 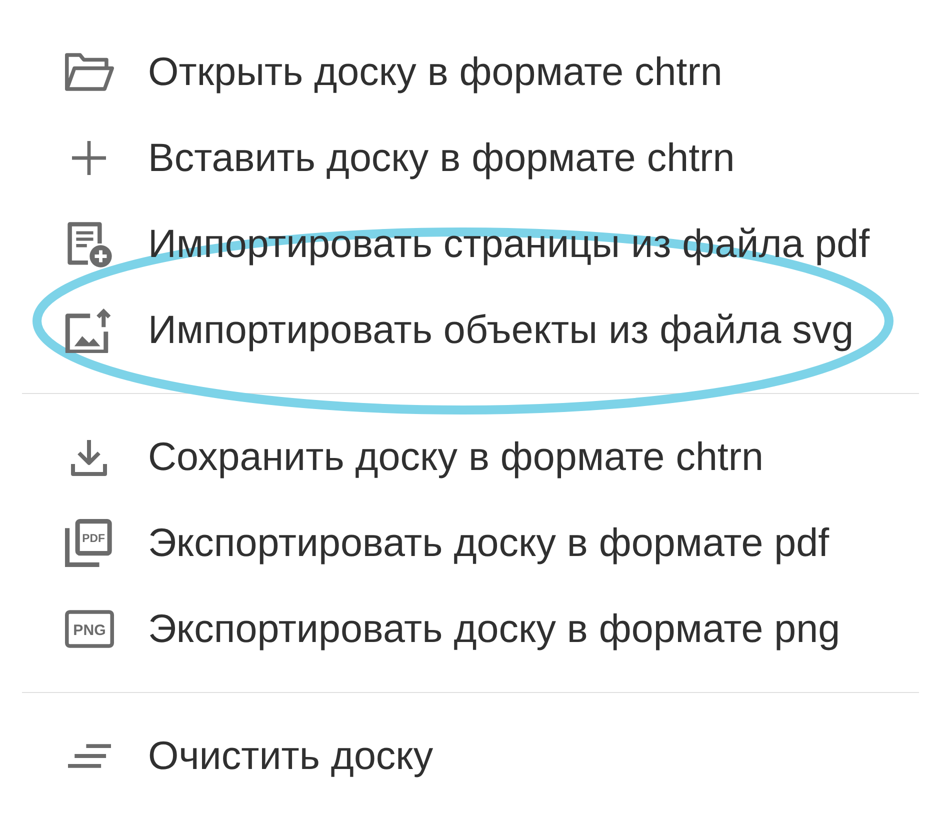 I want to click on lines-icon, so click(x=89, y=756).